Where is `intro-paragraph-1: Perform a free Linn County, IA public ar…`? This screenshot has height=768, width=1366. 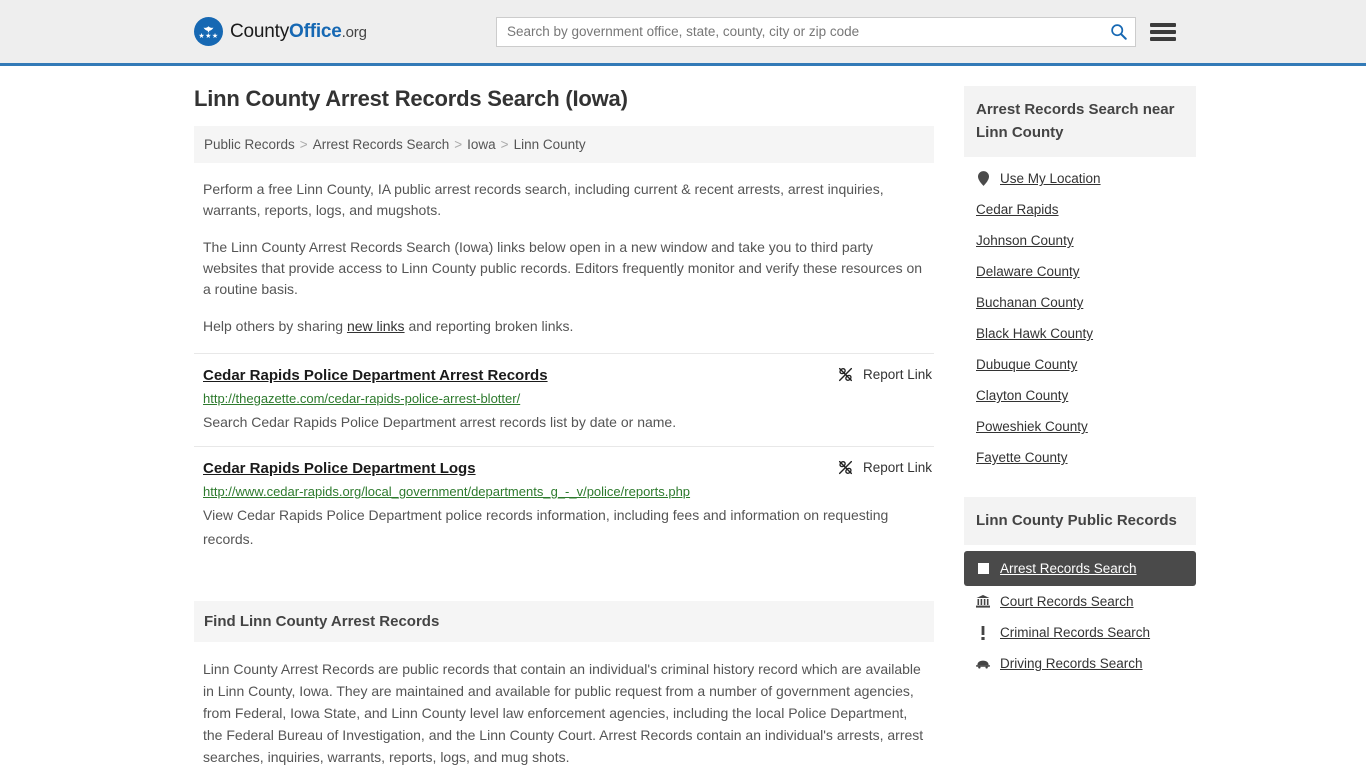
intro-paragraph-1: Perform a free Linn County, IA public ar… is located at coordinates (543, 199).